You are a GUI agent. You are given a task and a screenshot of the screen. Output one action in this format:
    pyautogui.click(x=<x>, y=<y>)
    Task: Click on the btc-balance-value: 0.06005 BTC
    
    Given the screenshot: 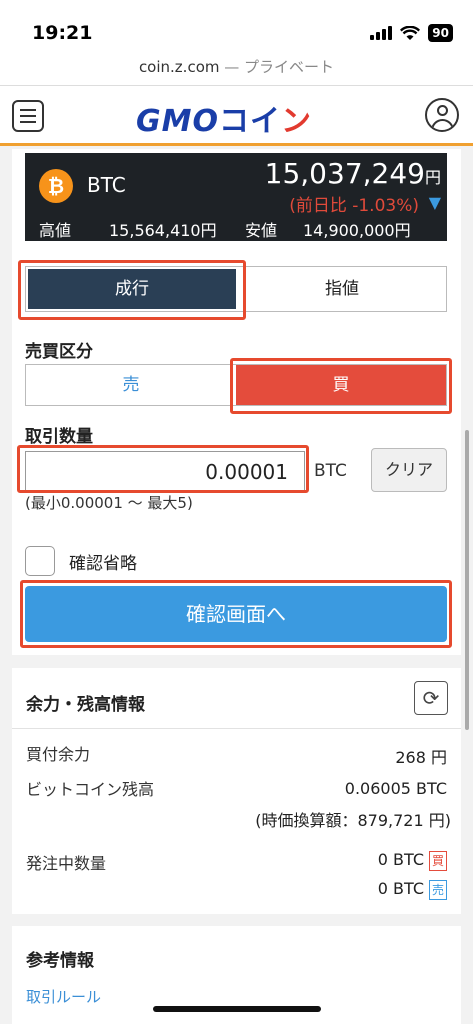 What is the action you would take?
    pyautogui.click(x=395, y=788)
    